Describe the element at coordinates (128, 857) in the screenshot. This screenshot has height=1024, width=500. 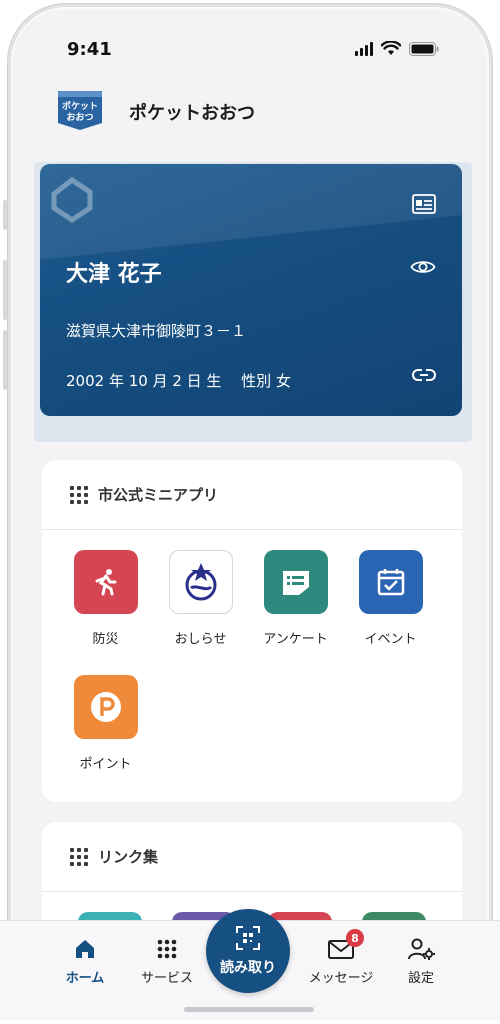
I see `links-title: リンク集` at that location.